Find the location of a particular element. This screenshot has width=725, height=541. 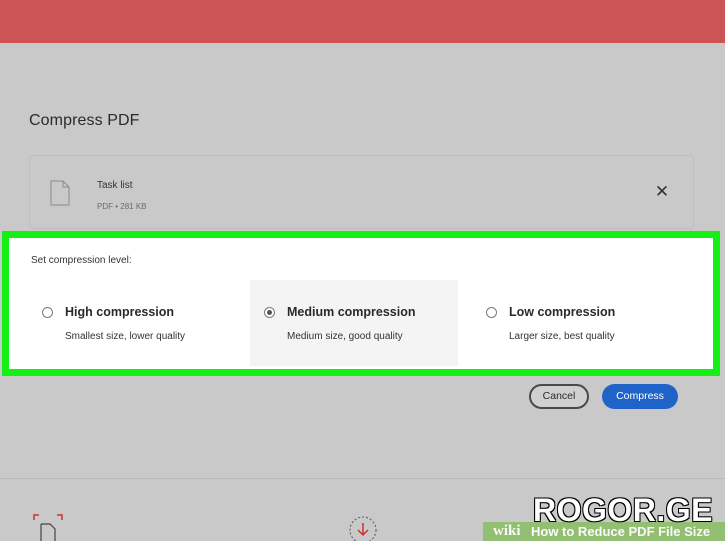

option-title: Medium compression is located at coordinates (351, 312).